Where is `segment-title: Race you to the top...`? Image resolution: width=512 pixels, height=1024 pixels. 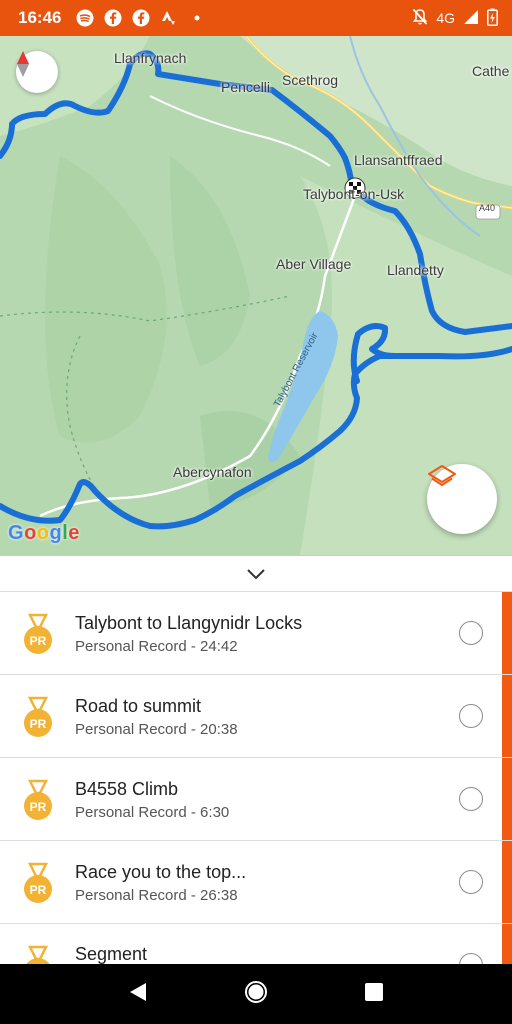 segment-title: Race you to the top... is located at coordinates (161, 872).